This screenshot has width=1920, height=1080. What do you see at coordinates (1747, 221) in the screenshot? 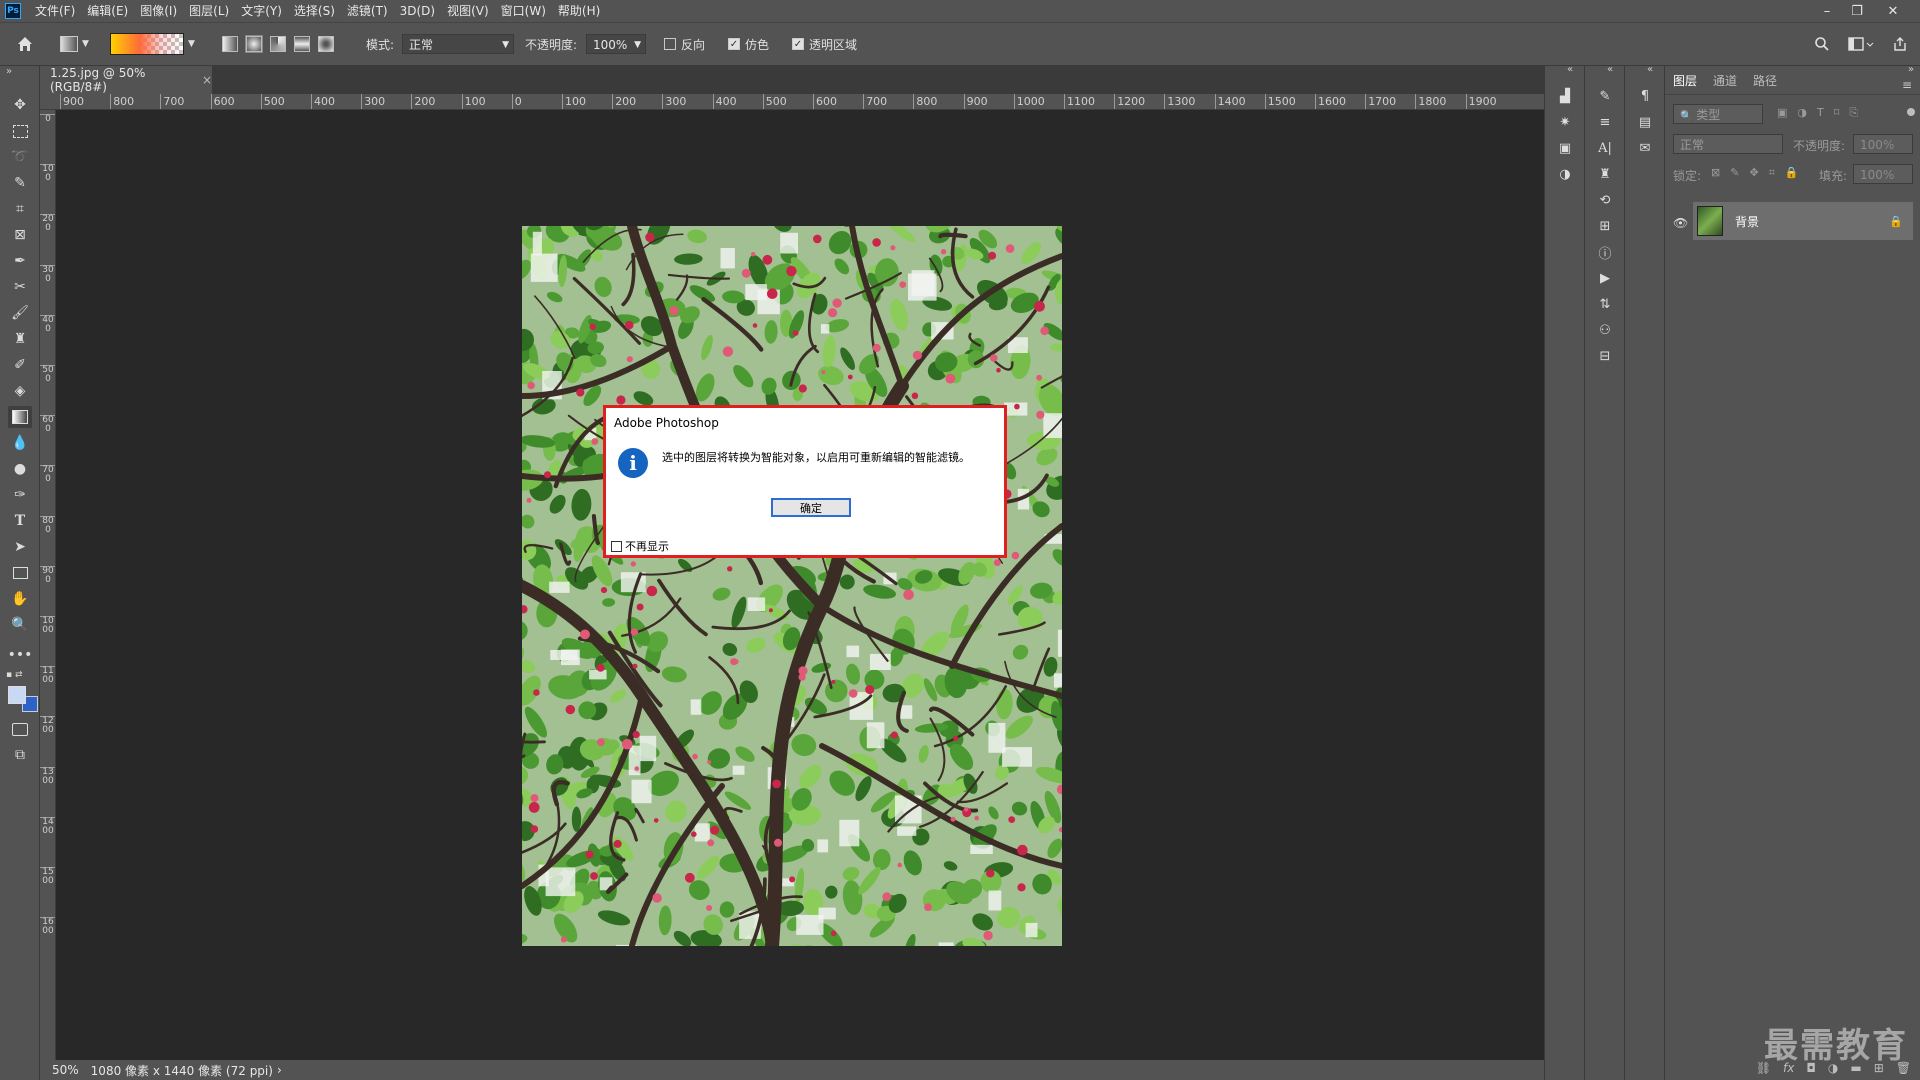
I see `layer-name: 背景` at bounding box center [1747, 221].